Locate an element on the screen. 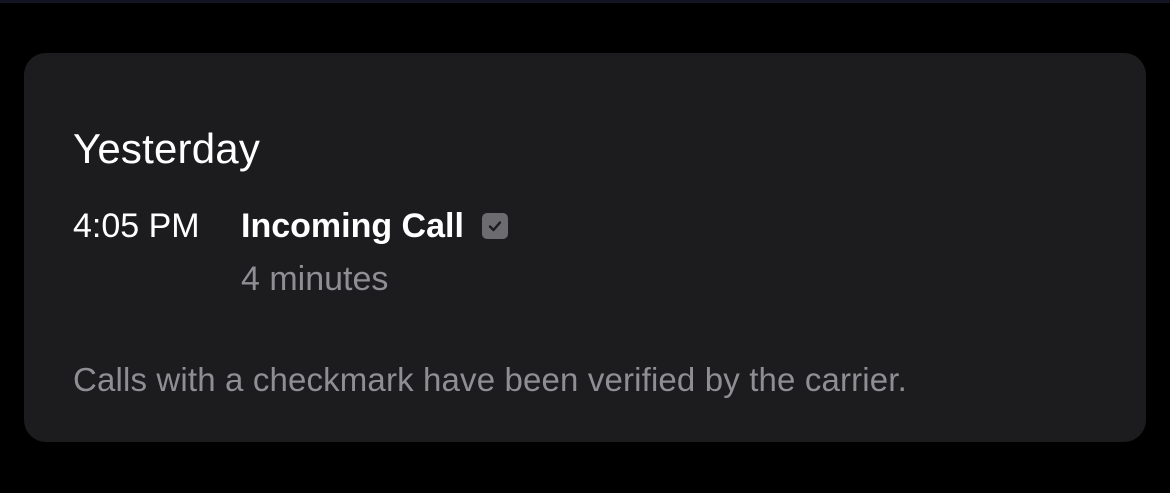 The image size is (1170, 493). call-type-label: Incoming Call is located at coordinates (352, 226).